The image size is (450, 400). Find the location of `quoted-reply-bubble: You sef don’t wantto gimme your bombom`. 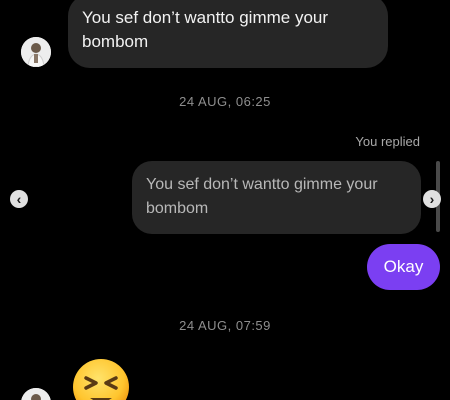

quoted-reply-bubble: You sef don’t wantto gimme your bombom is located at coordinates (276, 197).